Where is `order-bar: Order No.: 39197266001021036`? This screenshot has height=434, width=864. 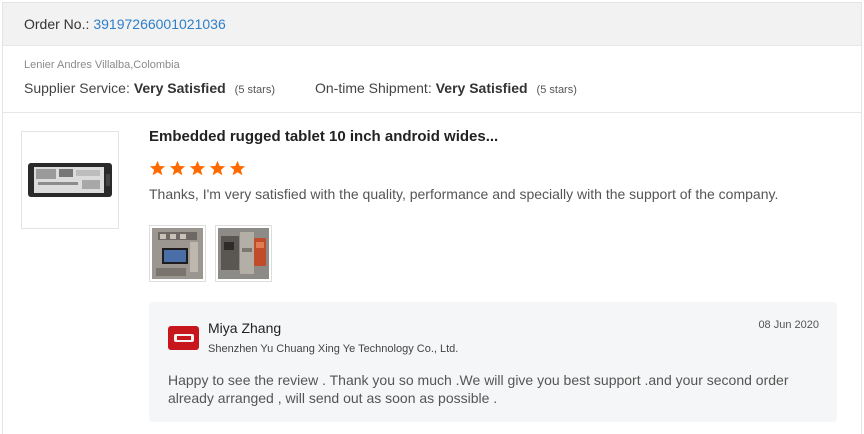
order-bar: Order No.: 39197266001021036 is located at coordinates (432, 24).